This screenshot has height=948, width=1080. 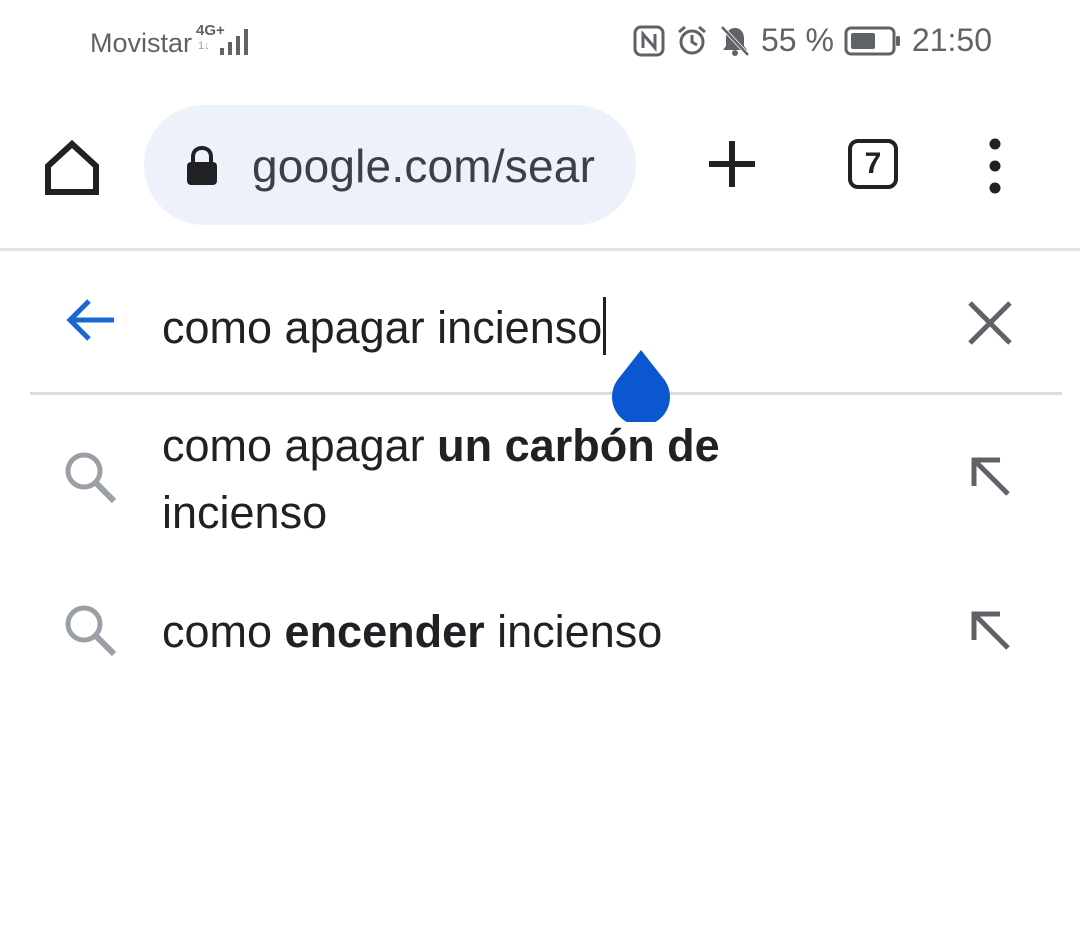 I want to click on plus-icon, so click(x=732, y=164).